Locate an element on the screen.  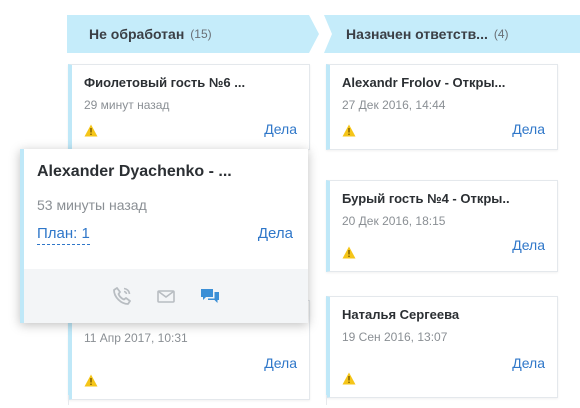
card-date: 20 Дек 2016, 18:15 is located at coordinates (394, 221).